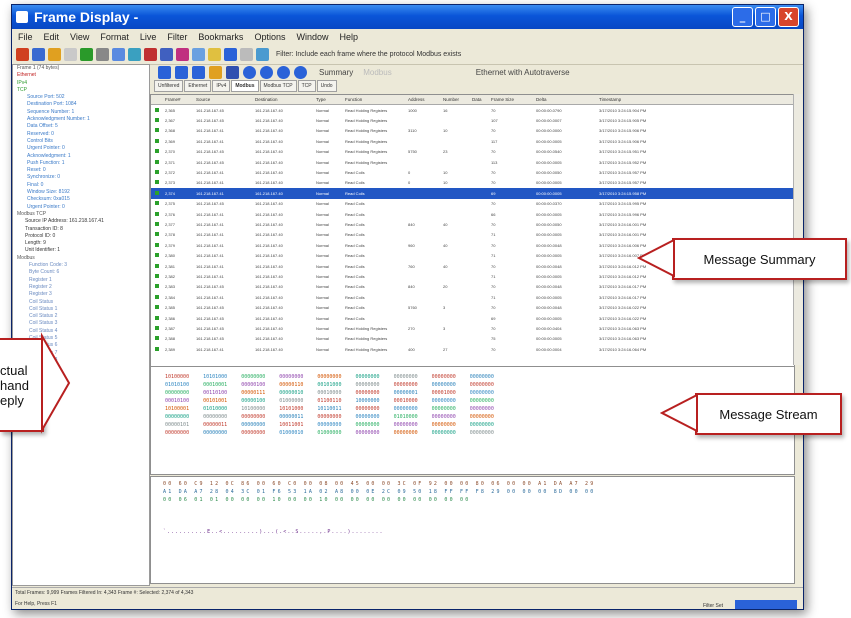 This screenshot has height=618, width=851. Describe the element at coordinates (253, 393) in the screenshot. I see `bit-byte: 00000111` at that location.